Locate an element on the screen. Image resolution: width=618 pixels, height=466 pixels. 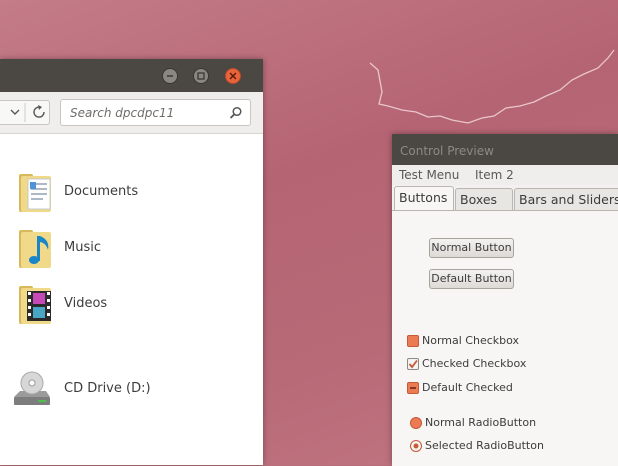
checkbox-label: Checked Checkbox is located at coordinates (474, 363).